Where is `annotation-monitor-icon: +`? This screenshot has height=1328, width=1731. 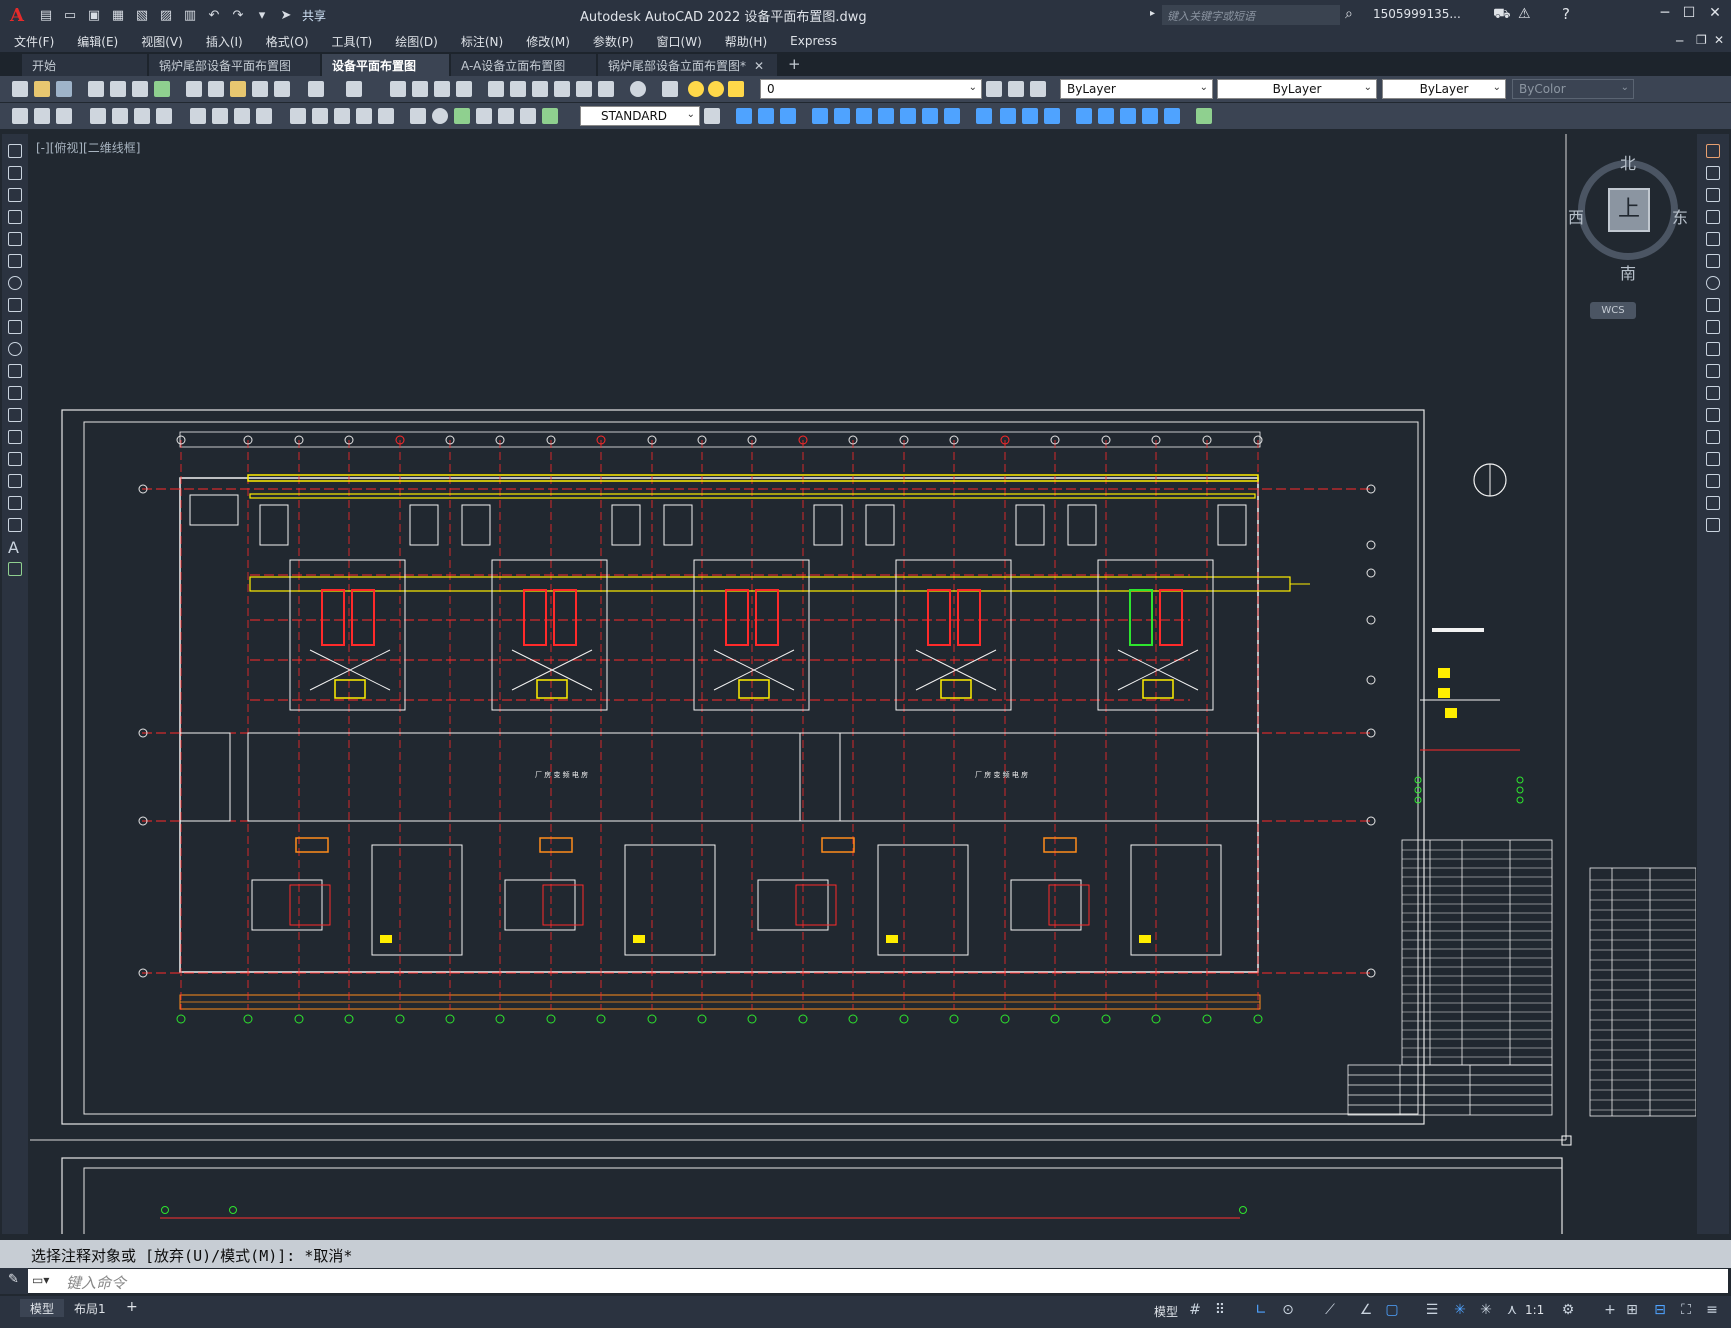 annotation-monitor-icon: + is located at coordinates (1610, 1310).